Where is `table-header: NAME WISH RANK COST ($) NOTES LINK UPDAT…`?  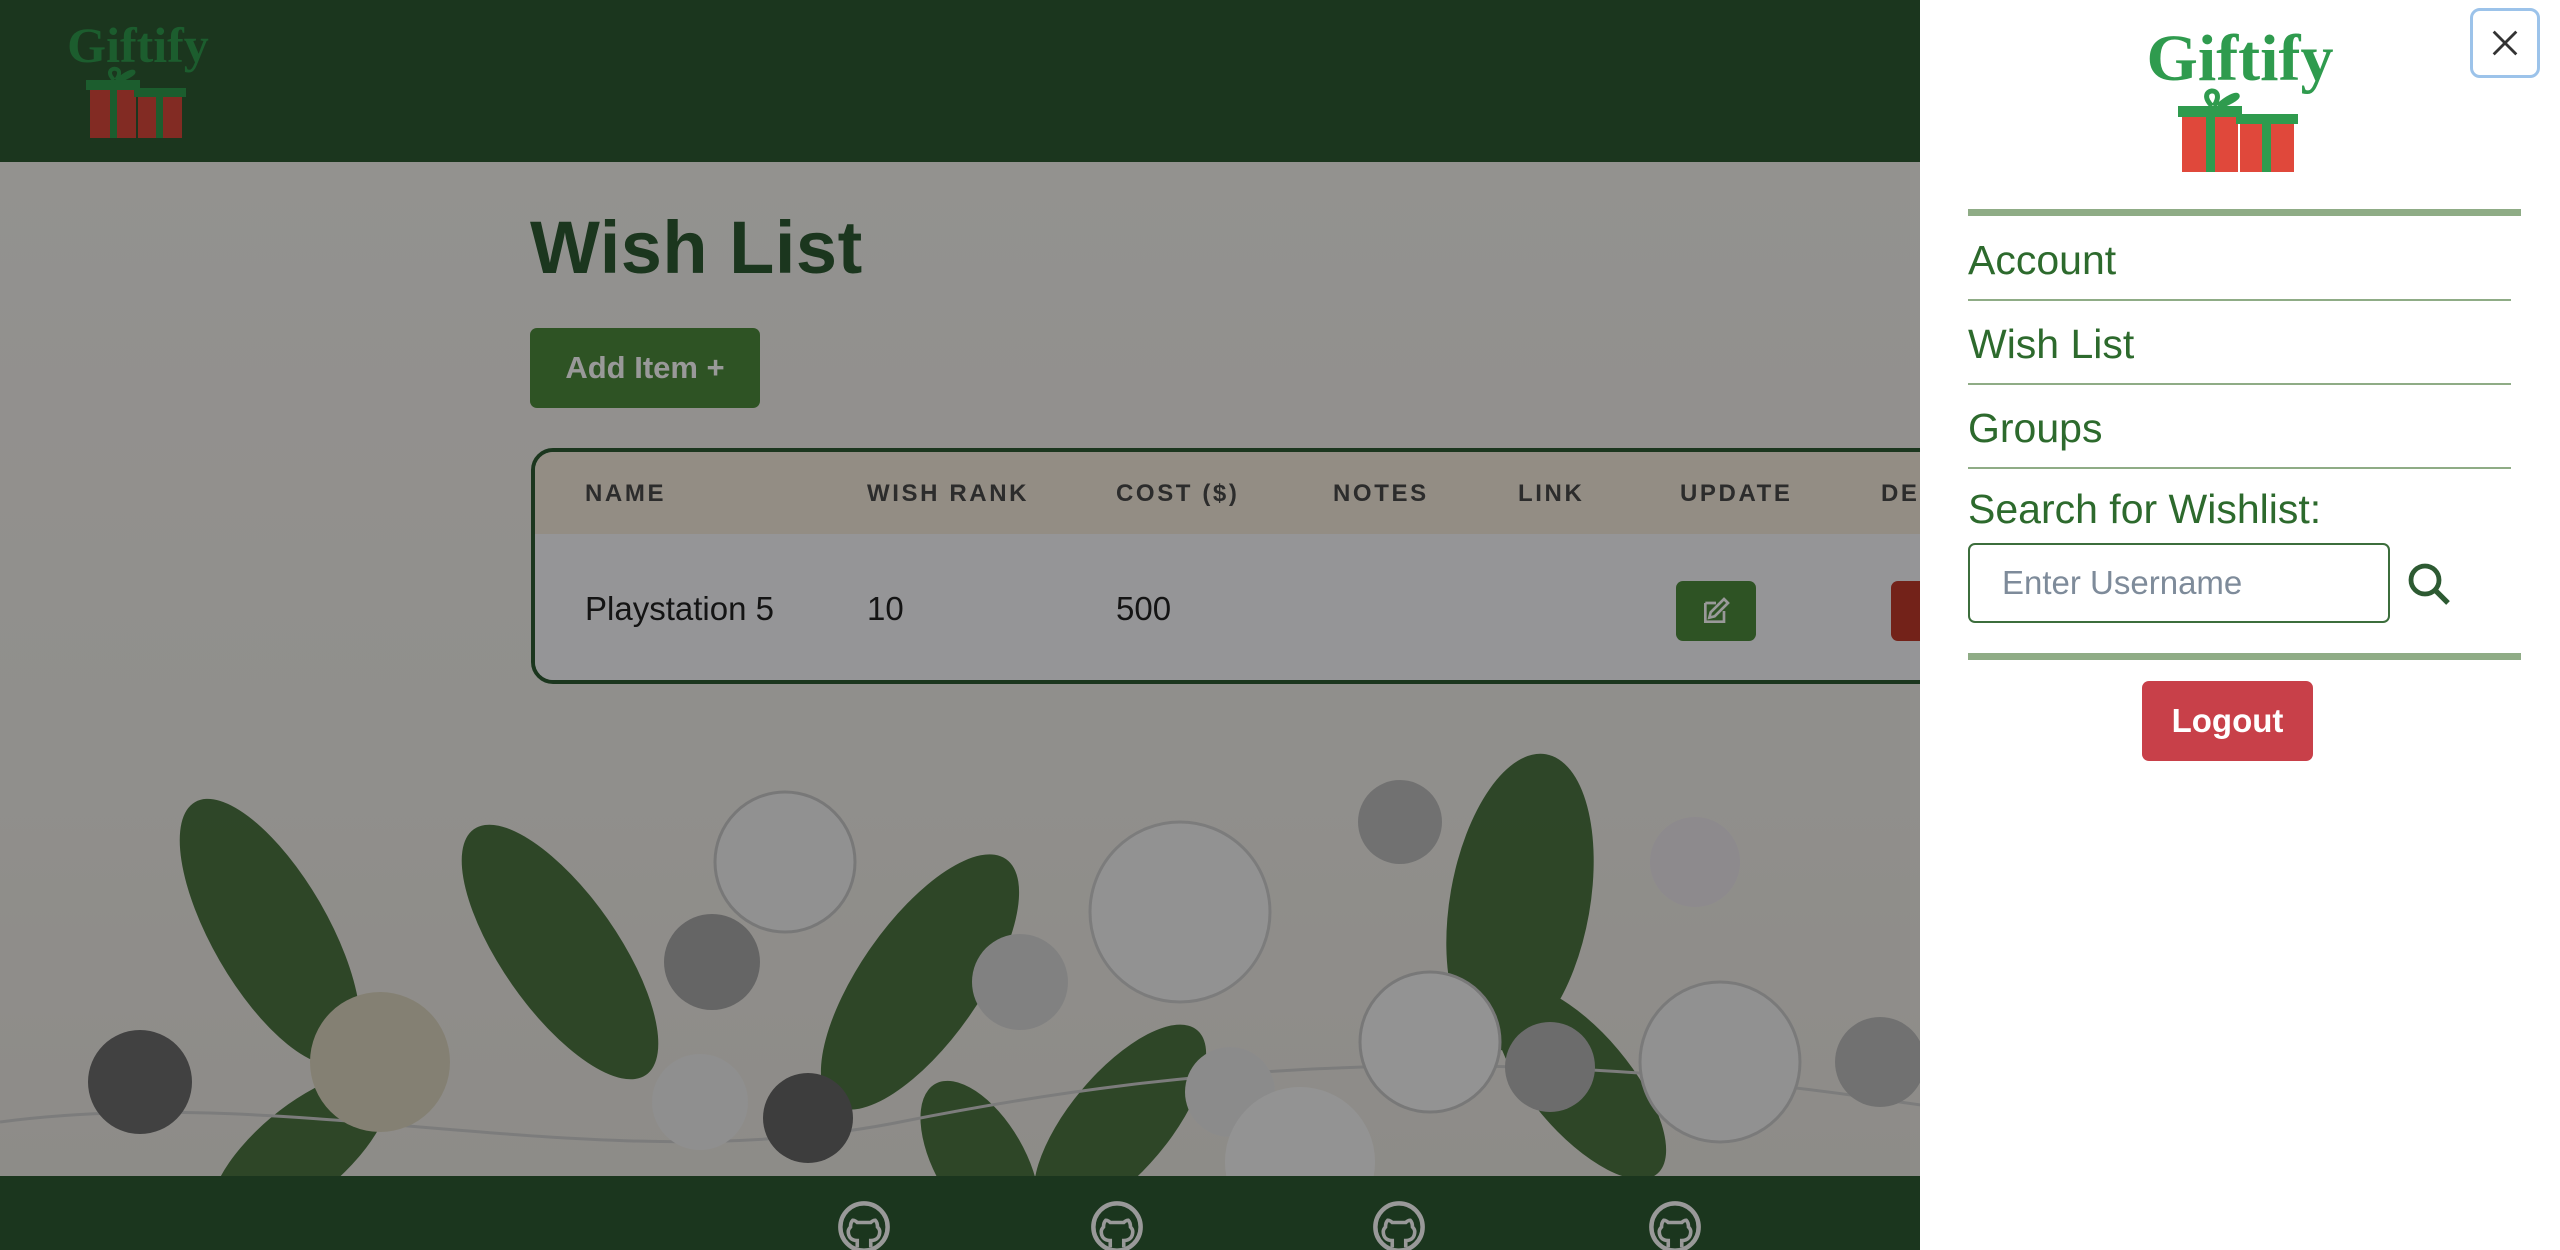
table-header: NAME WISH RANK COST ($) NOTES LINK UPDAT… is located at coordinates (1281, 493).